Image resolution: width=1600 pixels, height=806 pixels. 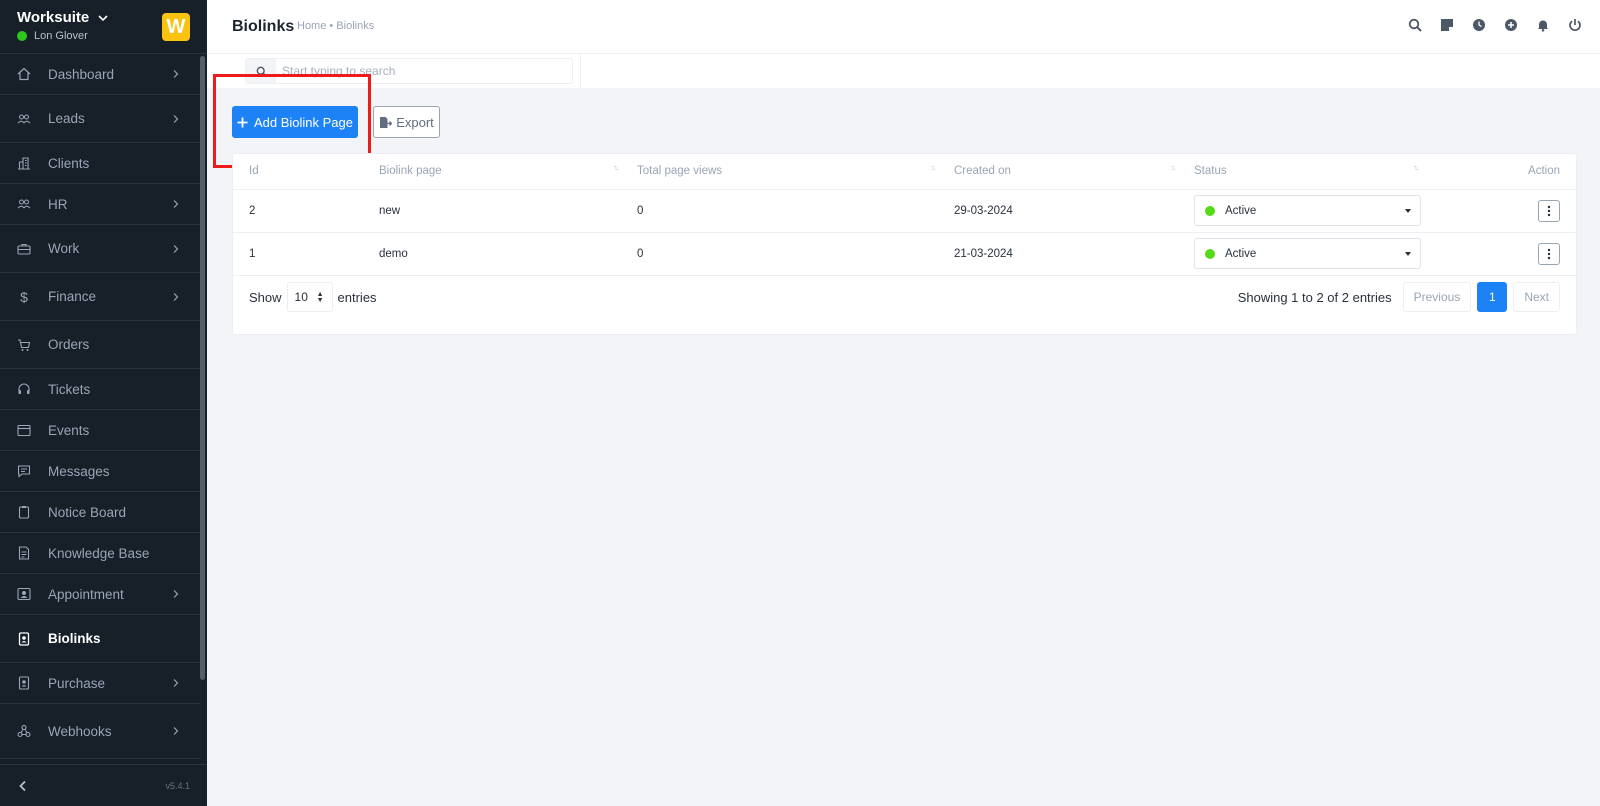 I want to click on user-name: Lon Glover, so click(x=61, y=36).